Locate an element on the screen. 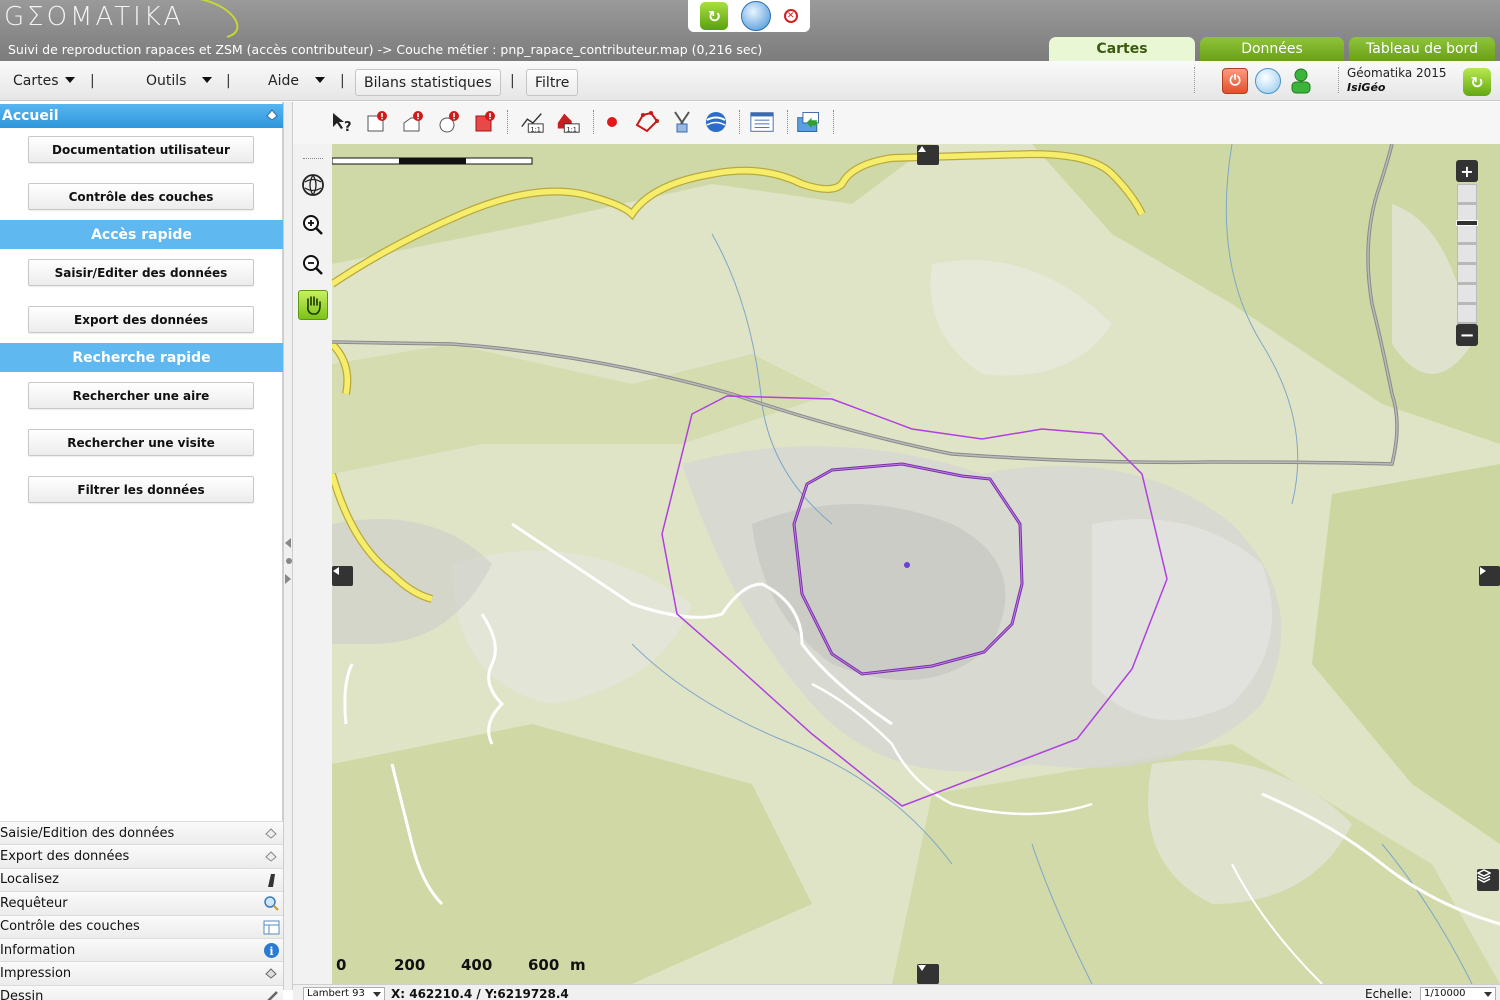 The width and height of the screenshot is (1500, 1000). user-icon is located at coordinates (1301, 81).